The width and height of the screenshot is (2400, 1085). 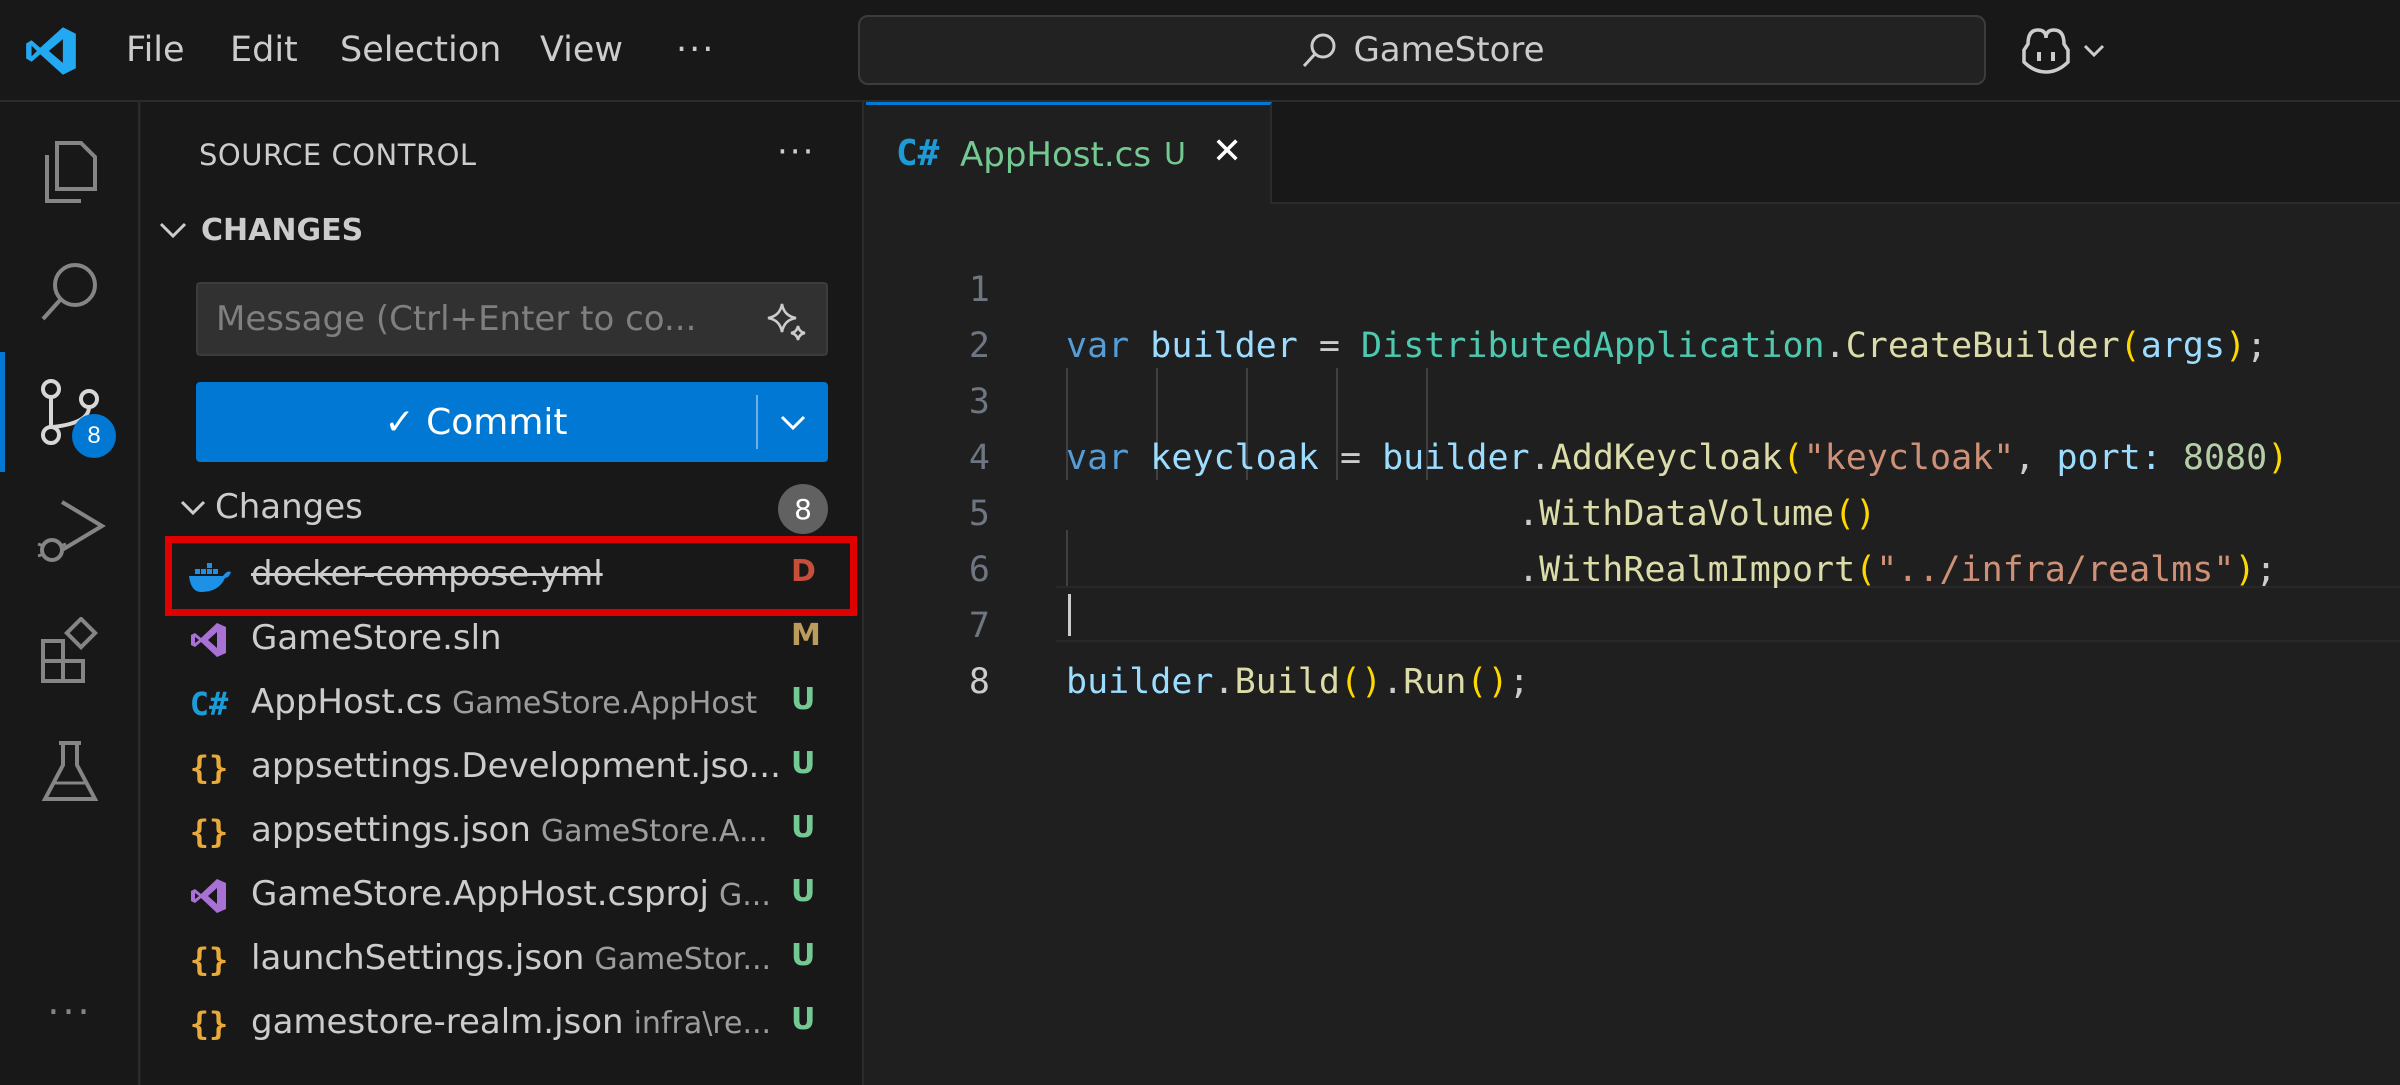 I want to click on file-item: GameStore.AppHost.csproj G... U, so click(x=502, y=896).